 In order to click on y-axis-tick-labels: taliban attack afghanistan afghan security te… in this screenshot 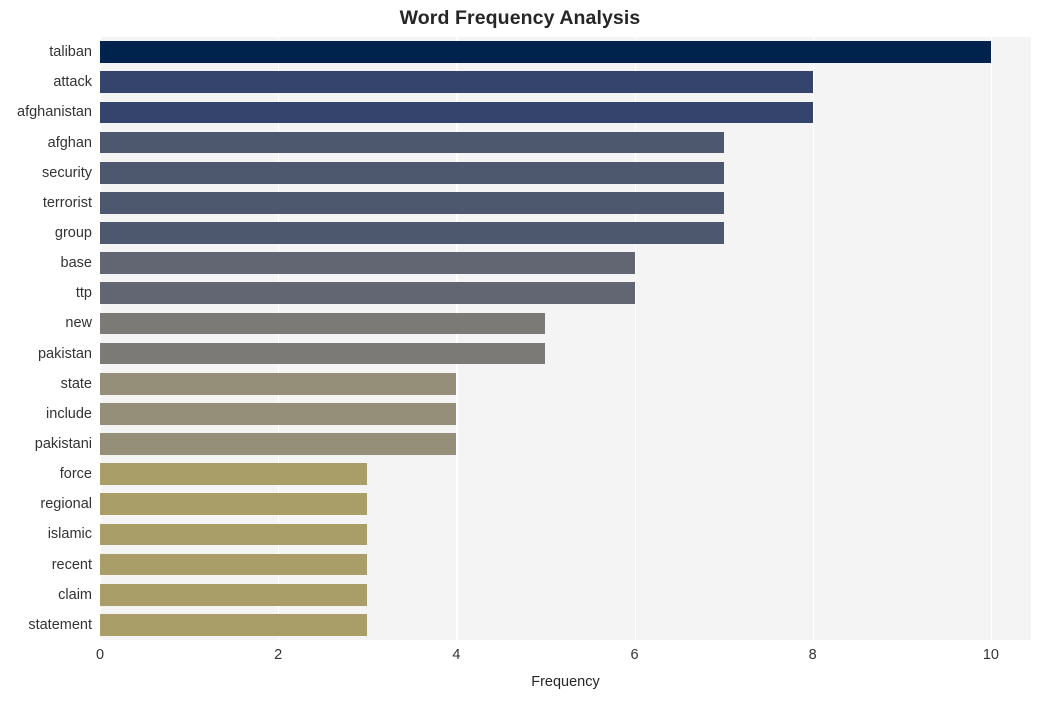, I will do `click(46, 338)`.